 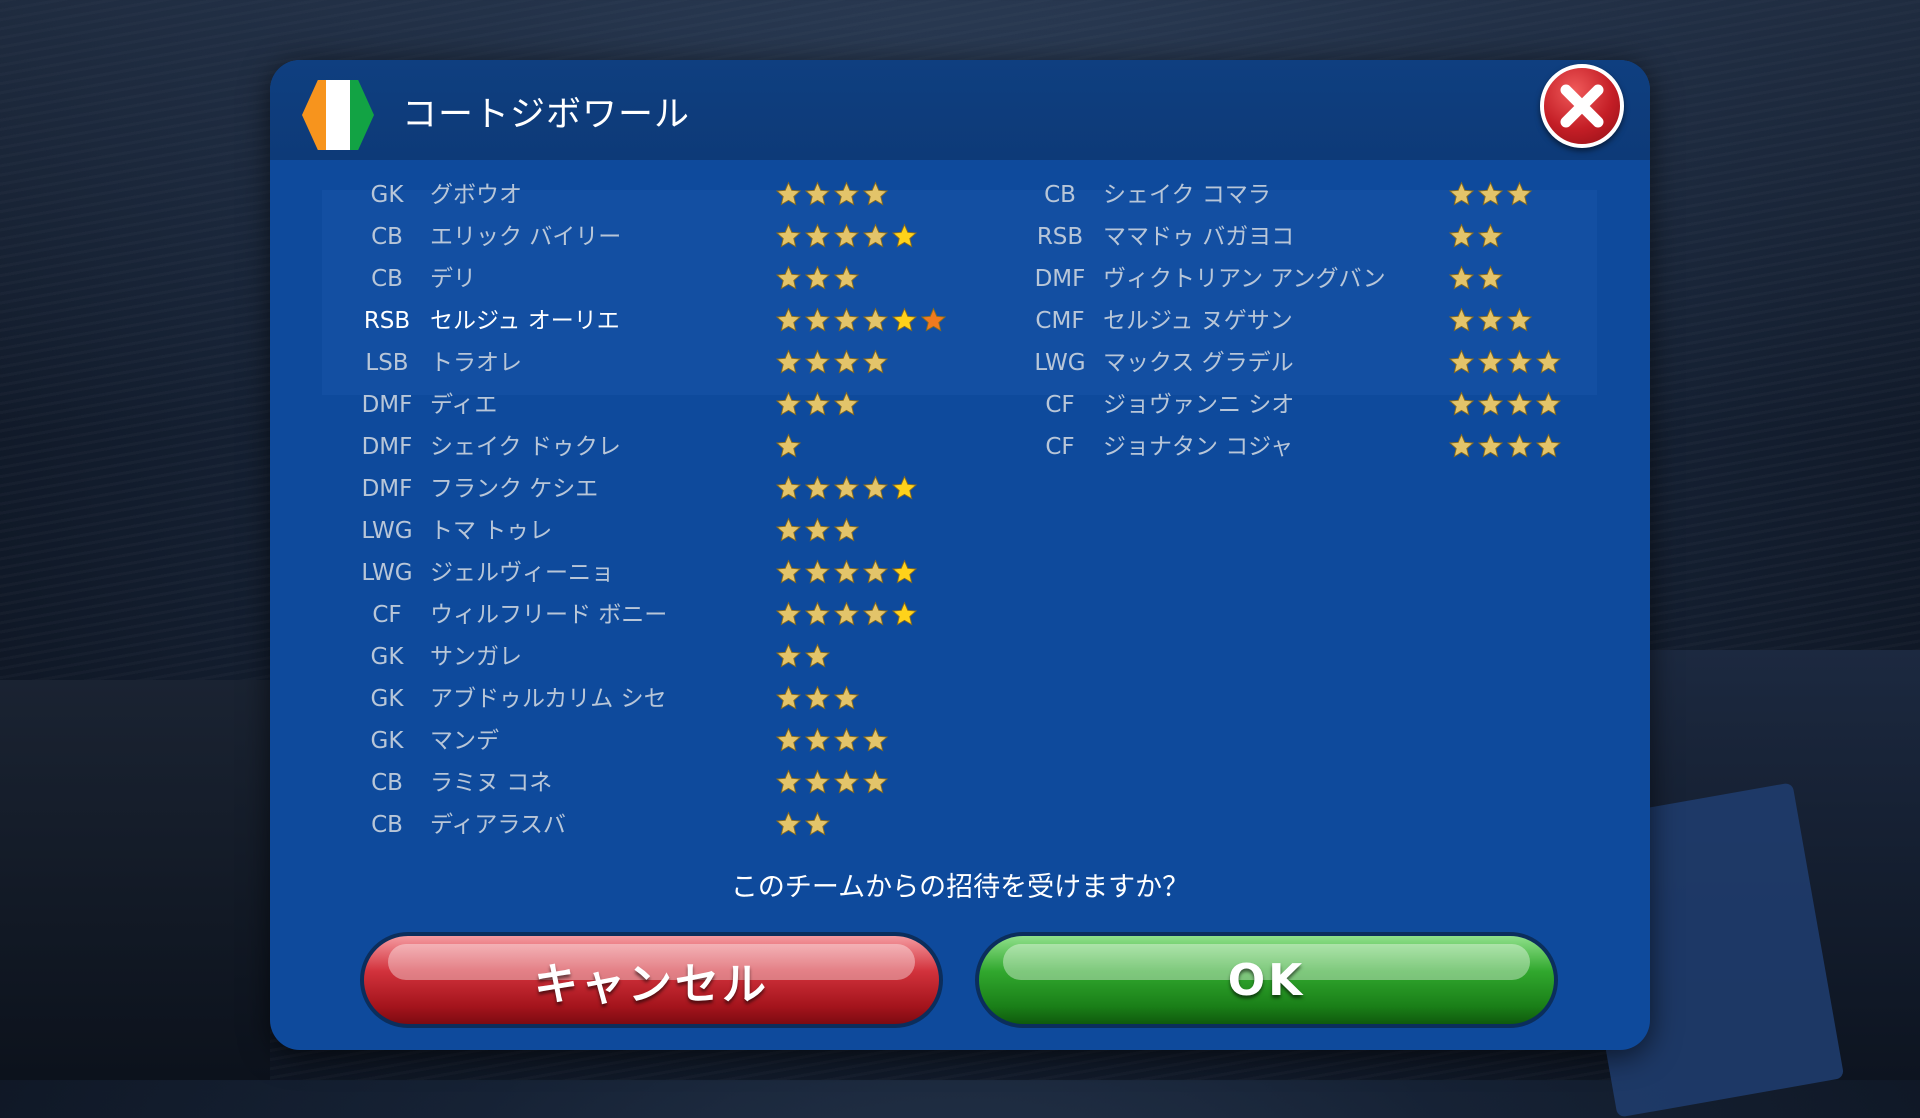 I want to click on dialog-header: コートジボワール, so click(x=960, y=110).